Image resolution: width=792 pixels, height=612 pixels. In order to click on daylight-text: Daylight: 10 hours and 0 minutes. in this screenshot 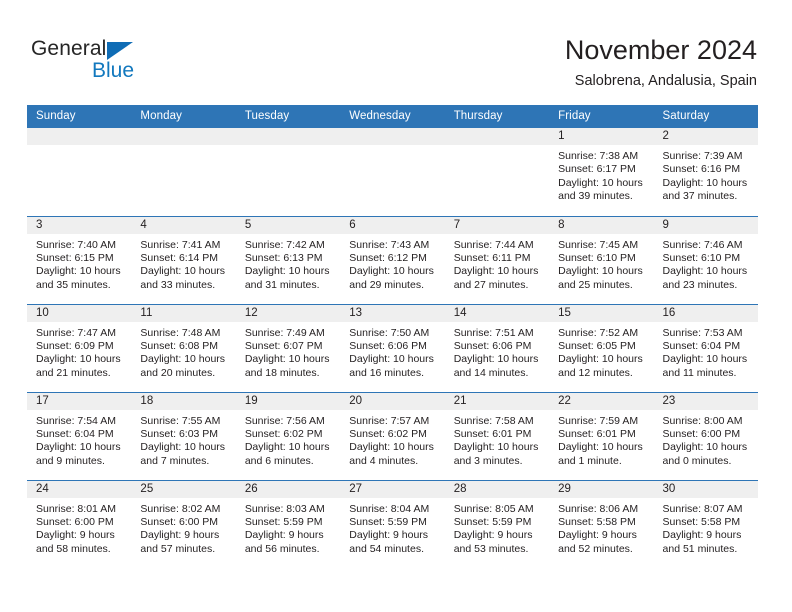, I will do `click(705, 454)`.